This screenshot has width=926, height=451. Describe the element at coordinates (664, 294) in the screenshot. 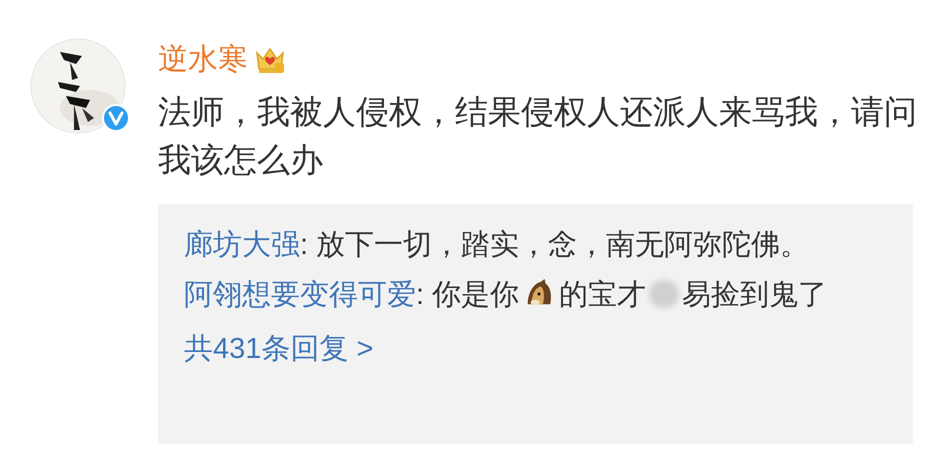

I see `blurred-mark` at that location.